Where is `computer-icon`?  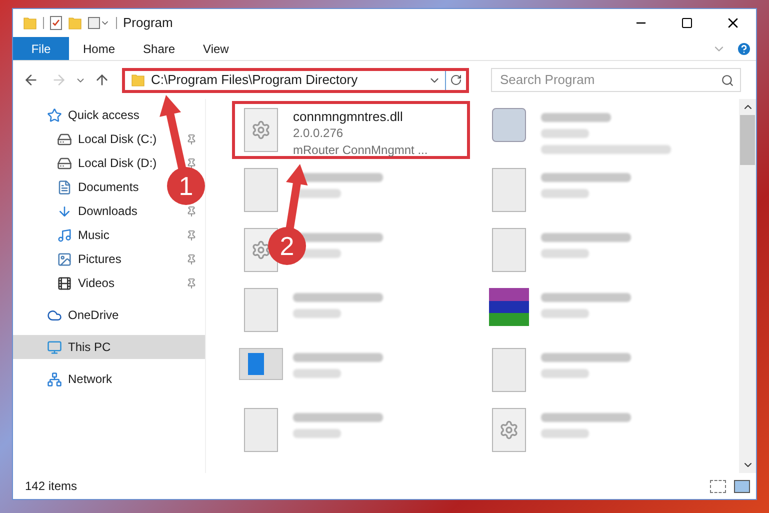
computer-icon is located at coordinates (54, 347).